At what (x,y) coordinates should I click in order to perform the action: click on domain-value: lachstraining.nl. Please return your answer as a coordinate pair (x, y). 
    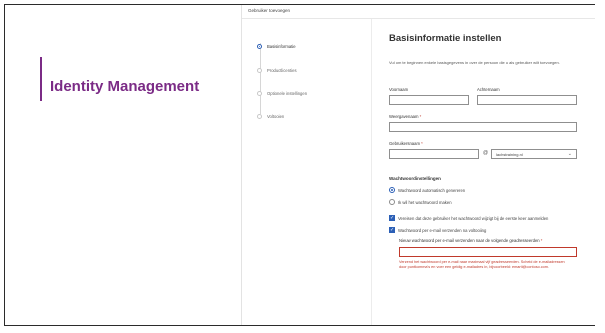
    Looking at the image, I should click on (509, 154).